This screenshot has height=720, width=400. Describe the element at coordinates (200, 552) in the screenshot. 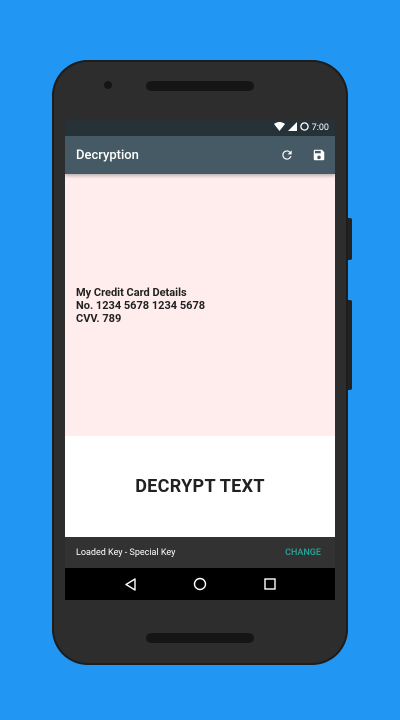

I see `snackbar: Loaded Key - Special Key CHANGE` at that location.